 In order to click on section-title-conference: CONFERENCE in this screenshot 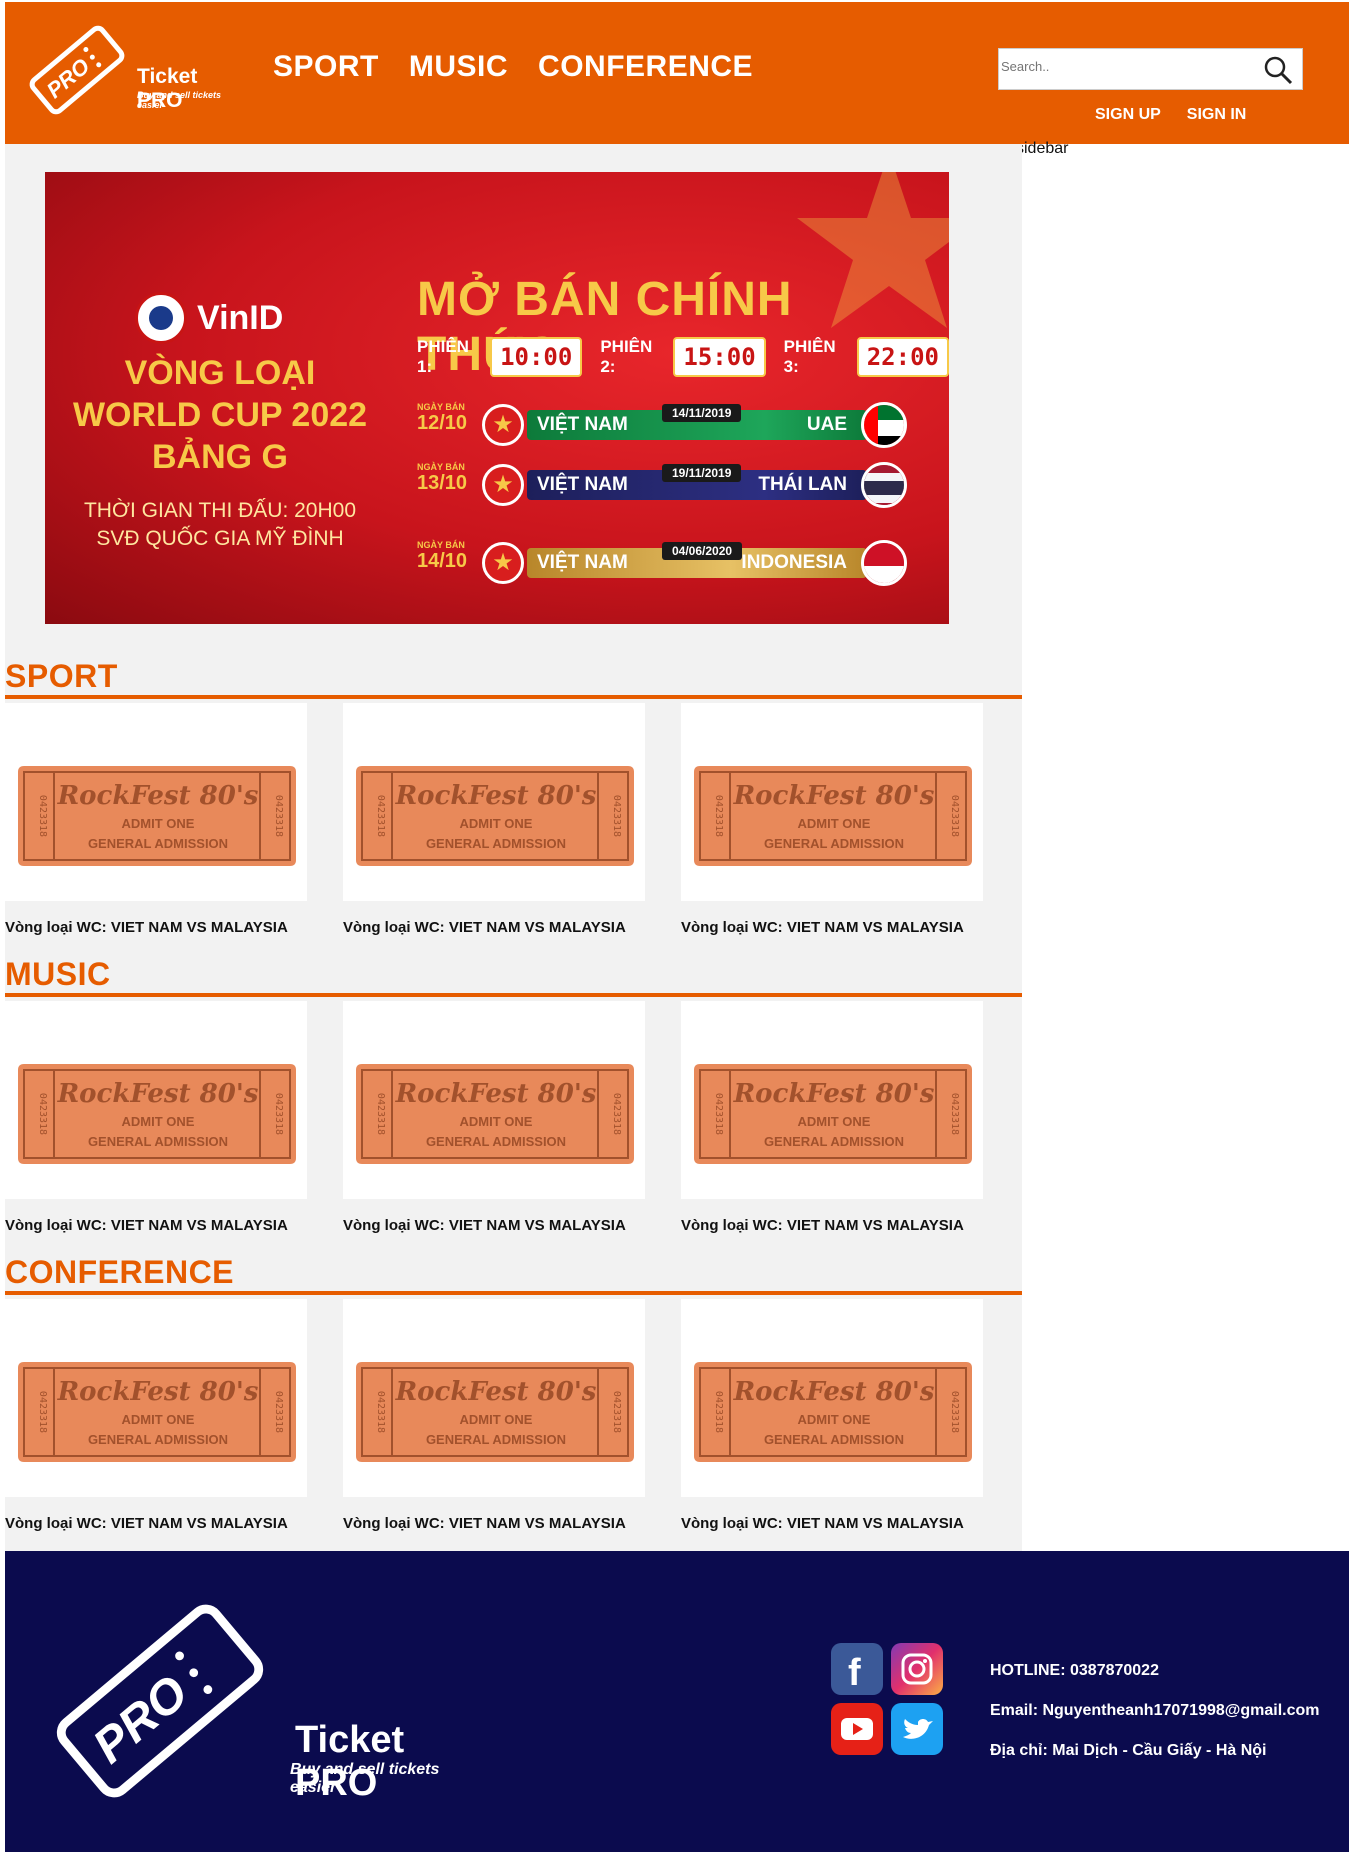, I will do `click(120, 1272)`.